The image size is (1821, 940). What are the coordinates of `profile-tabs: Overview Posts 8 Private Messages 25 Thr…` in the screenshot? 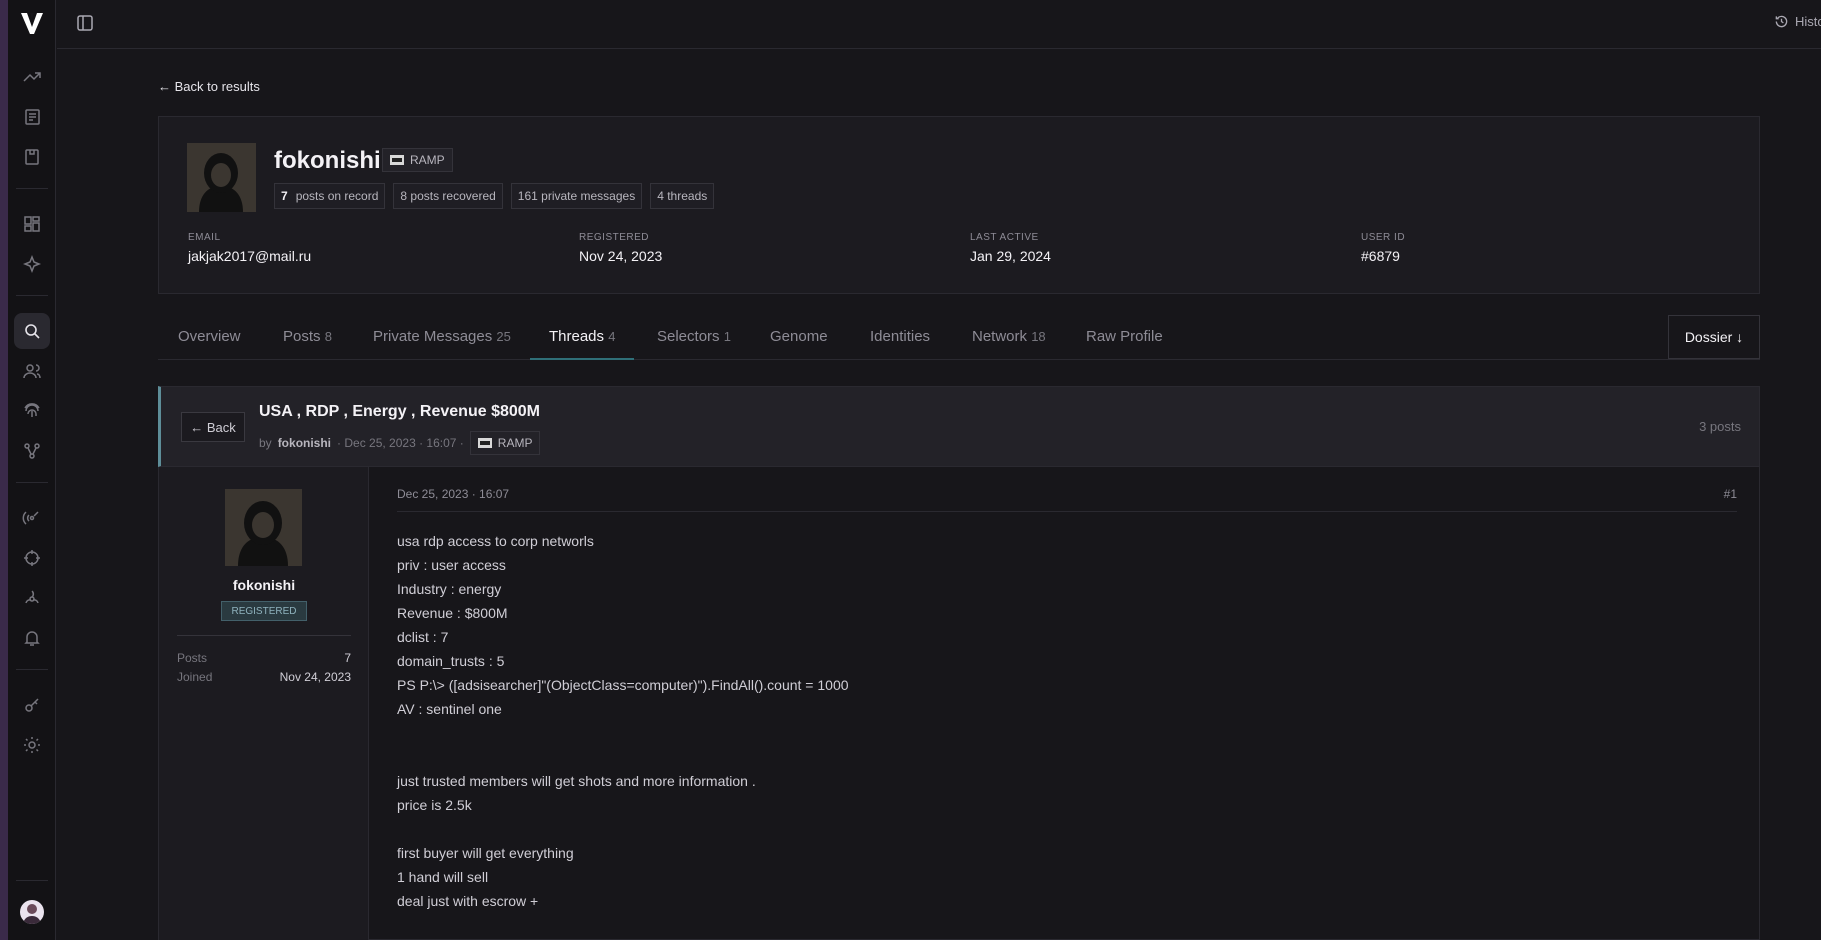 It's located at (959, 337).